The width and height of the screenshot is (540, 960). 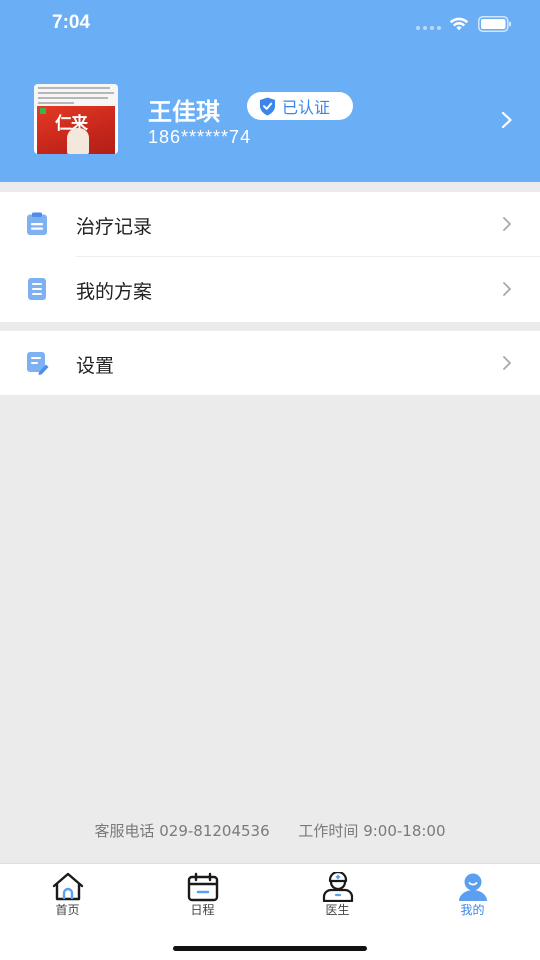 I want to click on service-hotline: 客服电话 029-81204536, so click(x=182, y=831).